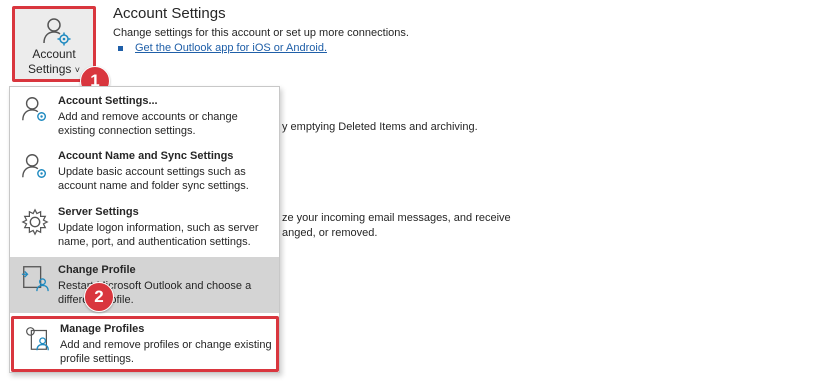  Describe the element at coordinates (77, 70) in the screenshot. I see `chevron-down-icon: ˅` at that location.